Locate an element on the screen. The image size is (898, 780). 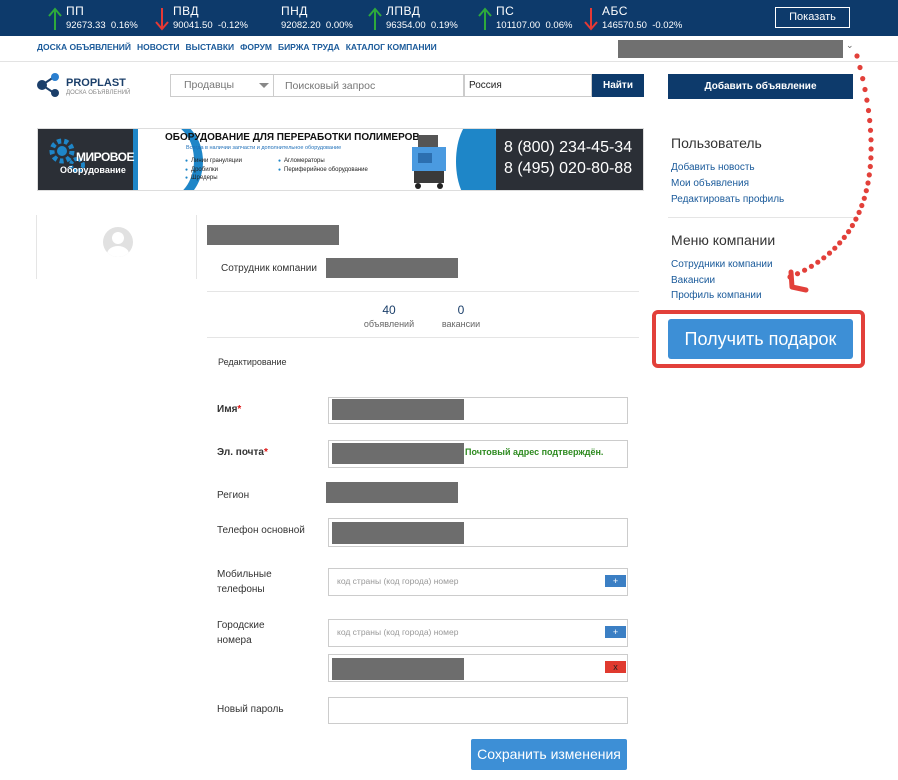
banner-decoration is located at coordinates (476, 159).